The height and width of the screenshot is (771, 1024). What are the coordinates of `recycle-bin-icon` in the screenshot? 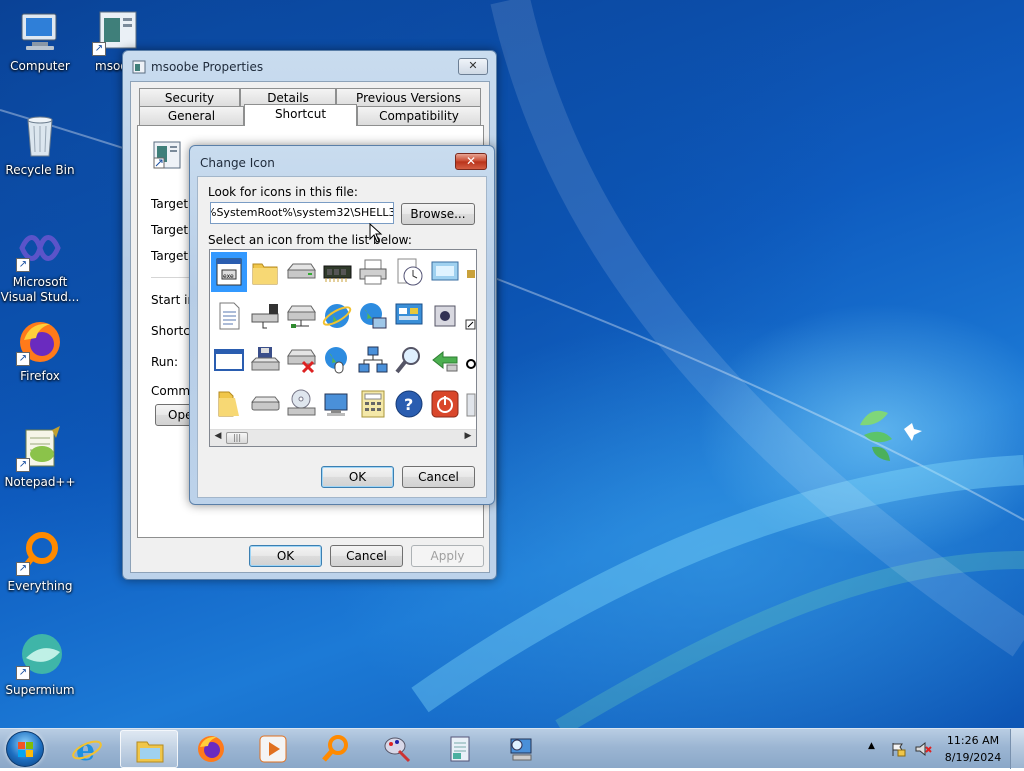 It's located at (40, 136).